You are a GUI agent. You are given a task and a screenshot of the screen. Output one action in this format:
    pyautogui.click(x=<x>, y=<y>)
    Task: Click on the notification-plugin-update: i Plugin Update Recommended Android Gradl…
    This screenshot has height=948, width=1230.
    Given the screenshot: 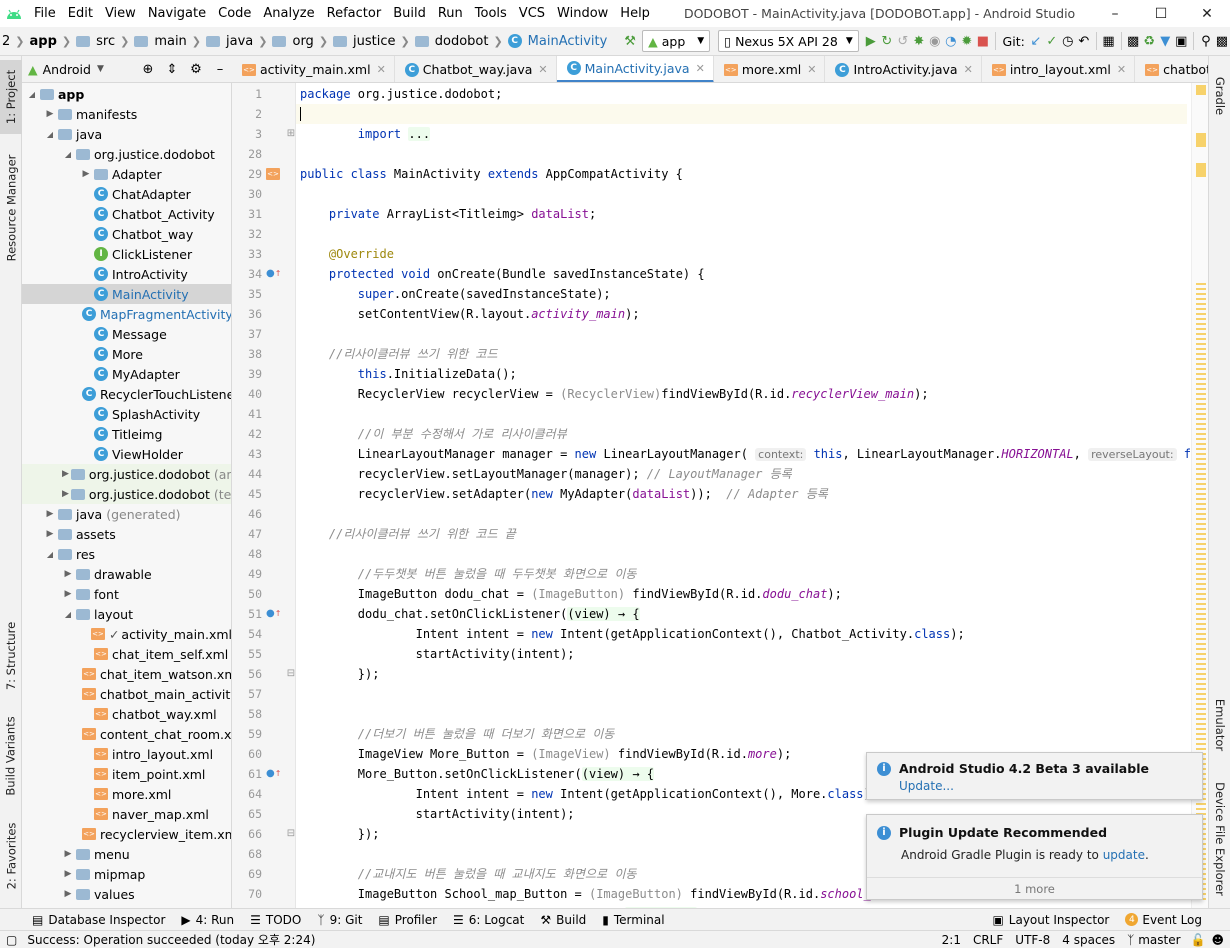 What is the action you would take?
    pyautogui.click(x=1034, y=857)
    